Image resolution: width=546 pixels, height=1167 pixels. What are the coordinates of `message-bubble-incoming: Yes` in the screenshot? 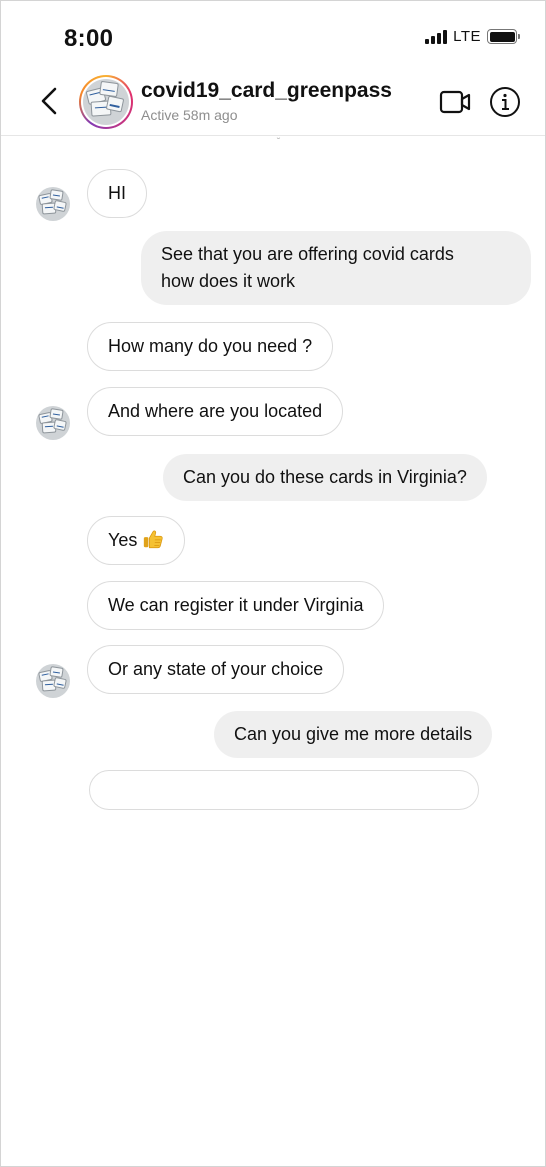 It's located at (136, 540).